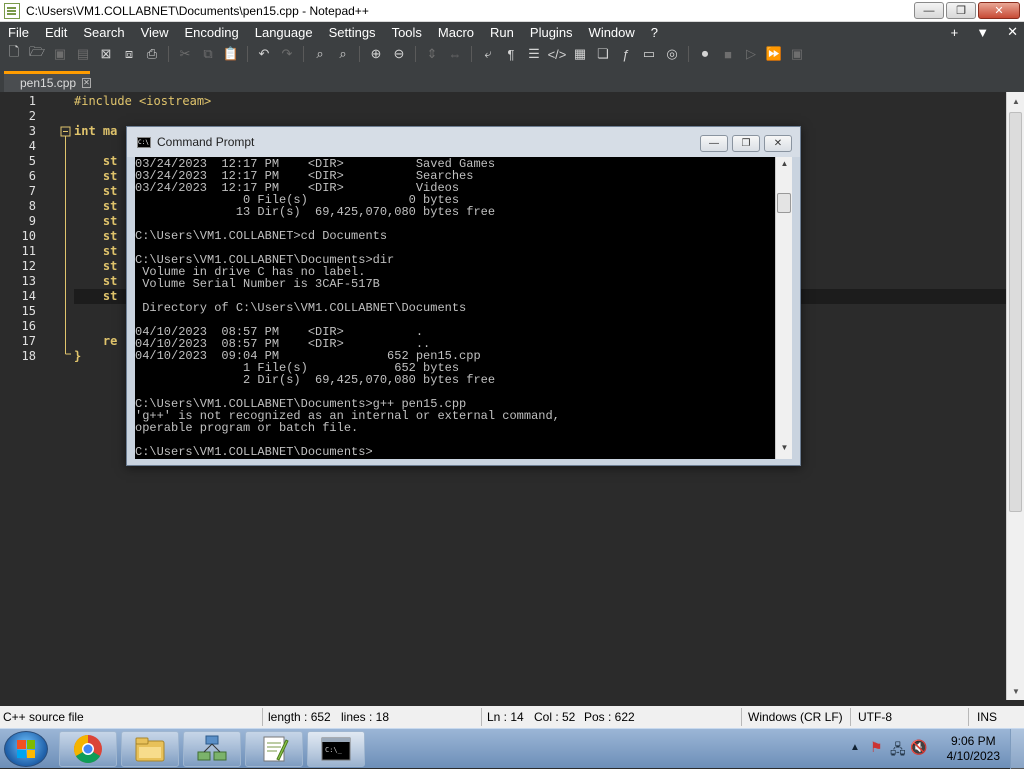  Describe the element at coordinates (152, 54) in the screenshot. I see `print-icon: ⎙` at that location.